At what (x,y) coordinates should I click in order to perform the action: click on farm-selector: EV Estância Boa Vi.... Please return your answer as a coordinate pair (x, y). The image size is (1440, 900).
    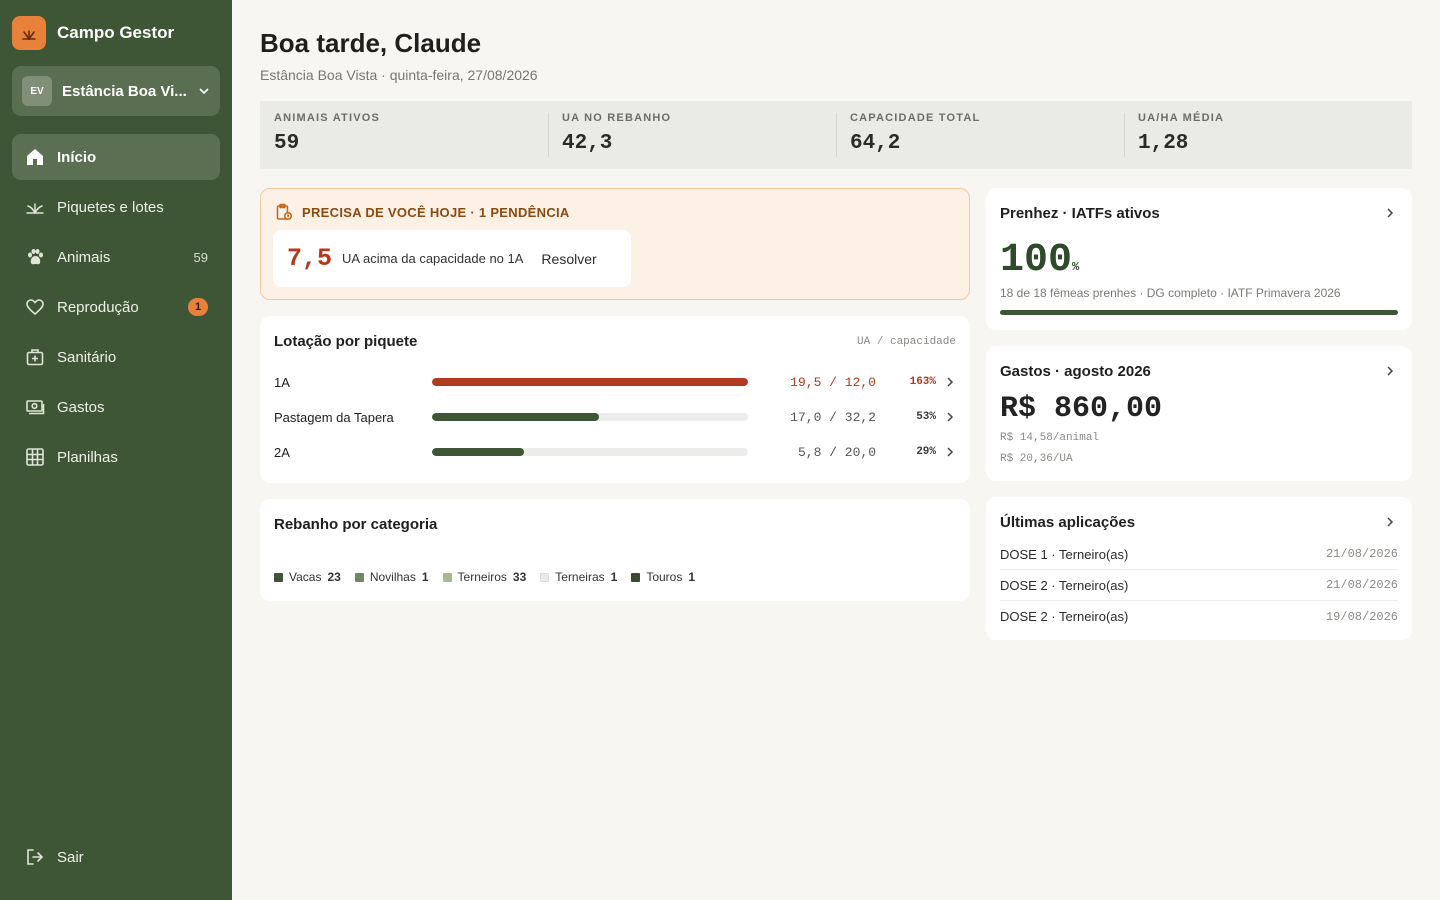
    Looking at the image, I should click on (116, 91).